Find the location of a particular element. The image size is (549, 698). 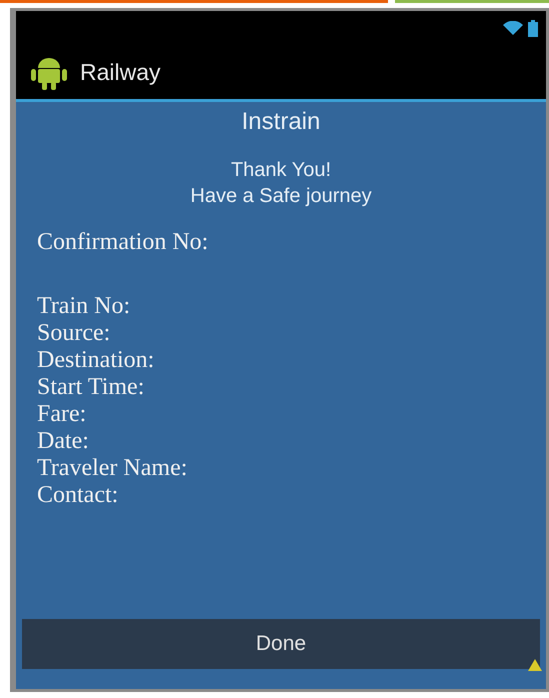

app-title: Railway is located at coordinates (120, 72).